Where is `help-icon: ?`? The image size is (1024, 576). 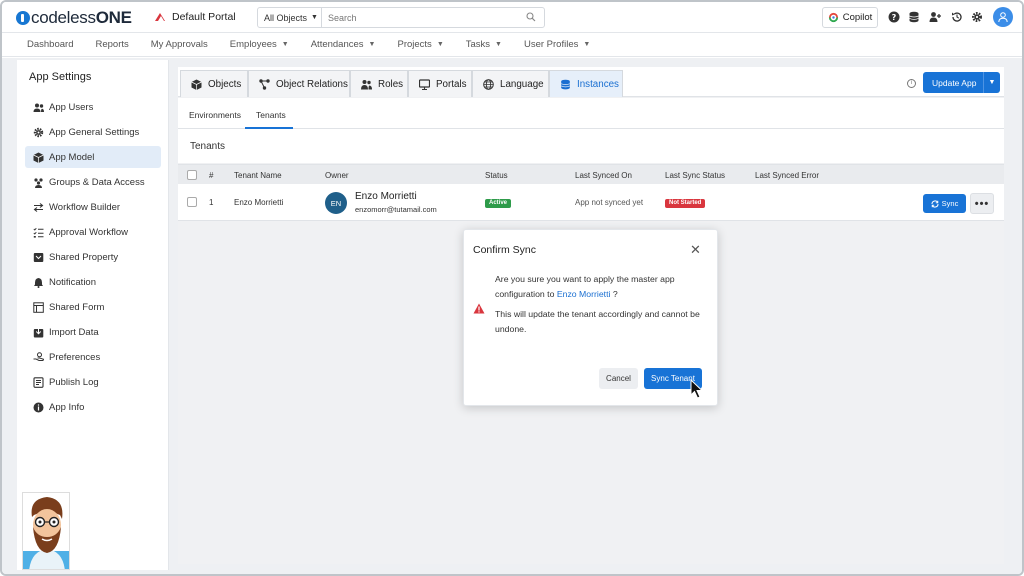
help-icon: ? is located at coordinates (894, 17).